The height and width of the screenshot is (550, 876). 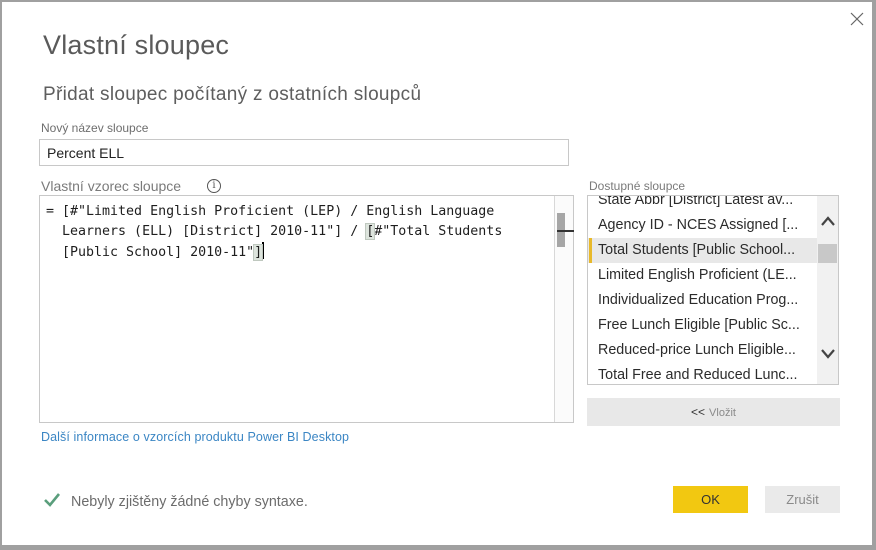 I want to click on insert-button: << Vložit, so click(x=713, y=412).